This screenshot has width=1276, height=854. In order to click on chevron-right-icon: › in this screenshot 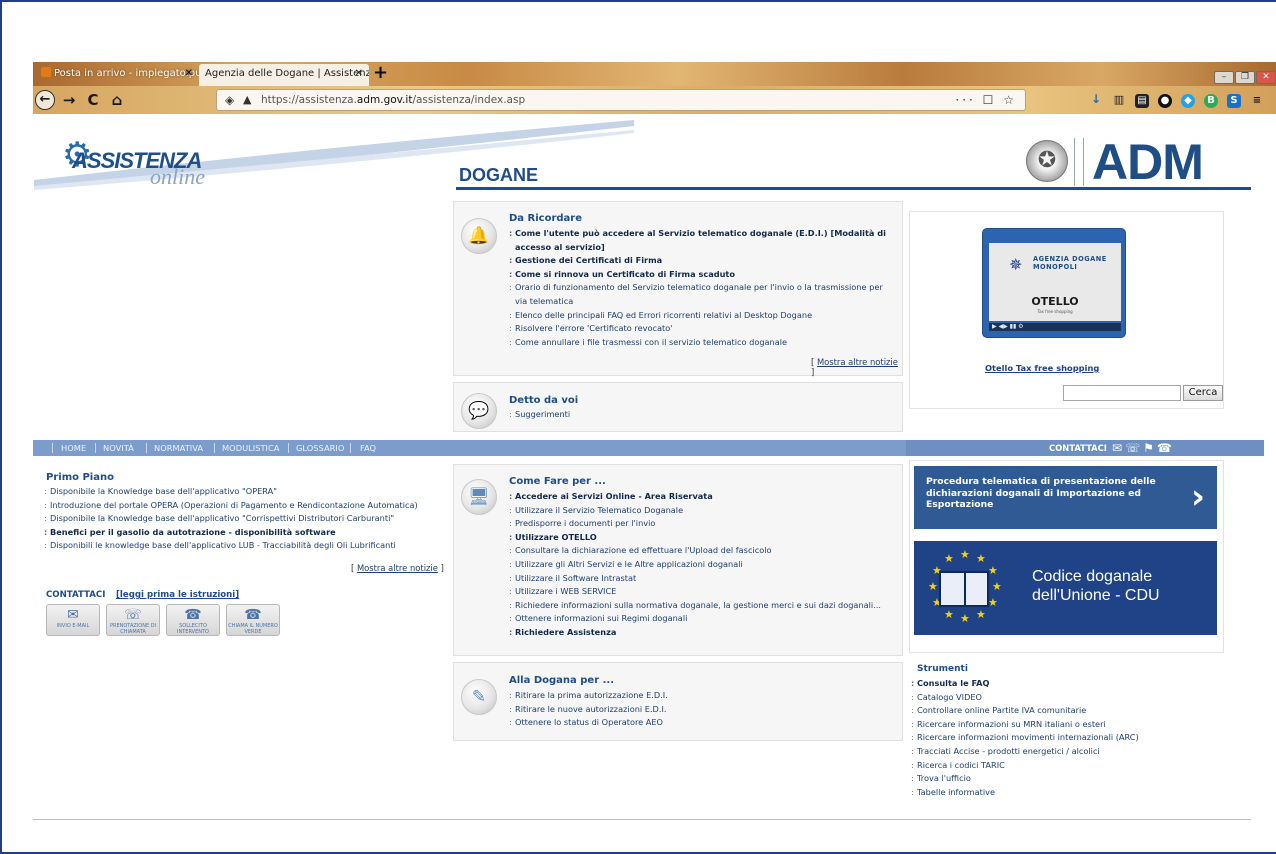, I will do `click(1197, 497)`.